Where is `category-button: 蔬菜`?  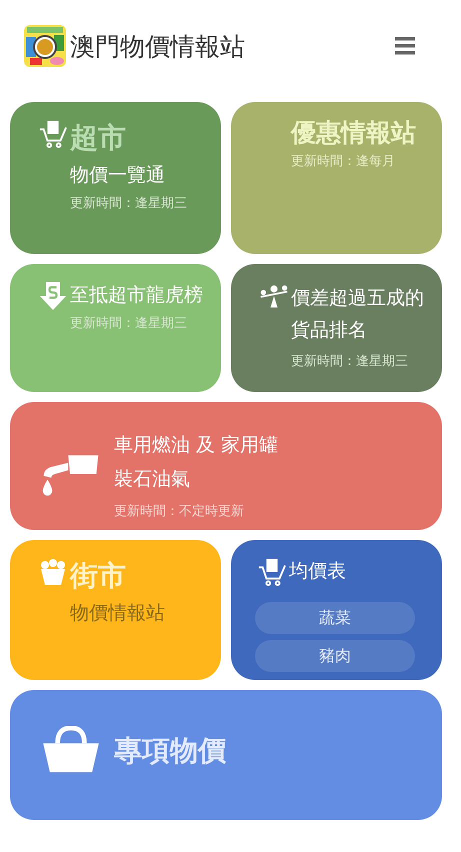 category-button: 蔬菜 is located at coordinates (335, 618).